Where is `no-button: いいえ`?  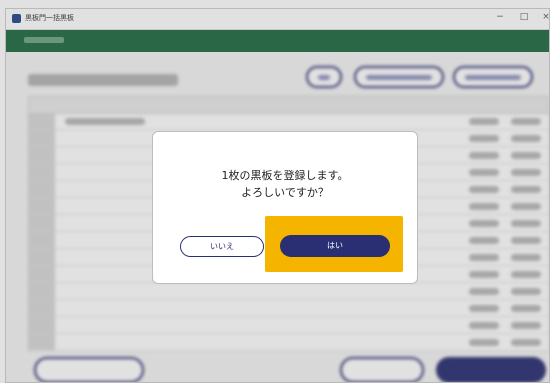 no-button: いいえ is located at coordinates (222, 246).